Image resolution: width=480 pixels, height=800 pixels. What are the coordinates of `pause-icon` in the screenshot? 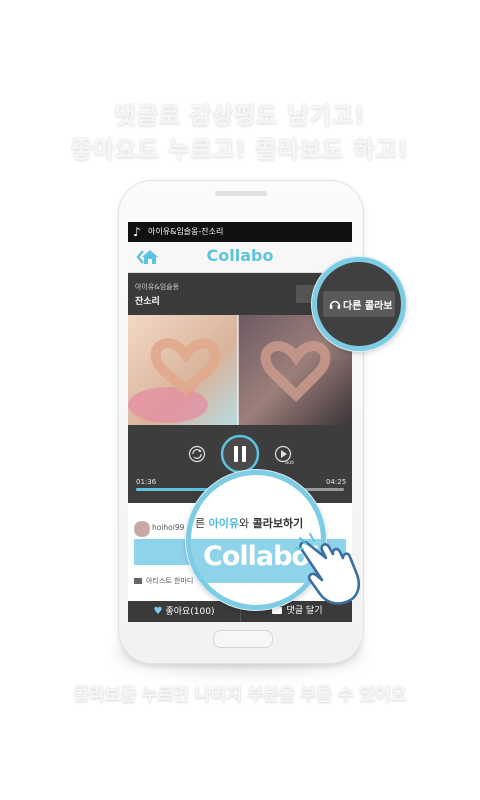 It's located at (240, 454).